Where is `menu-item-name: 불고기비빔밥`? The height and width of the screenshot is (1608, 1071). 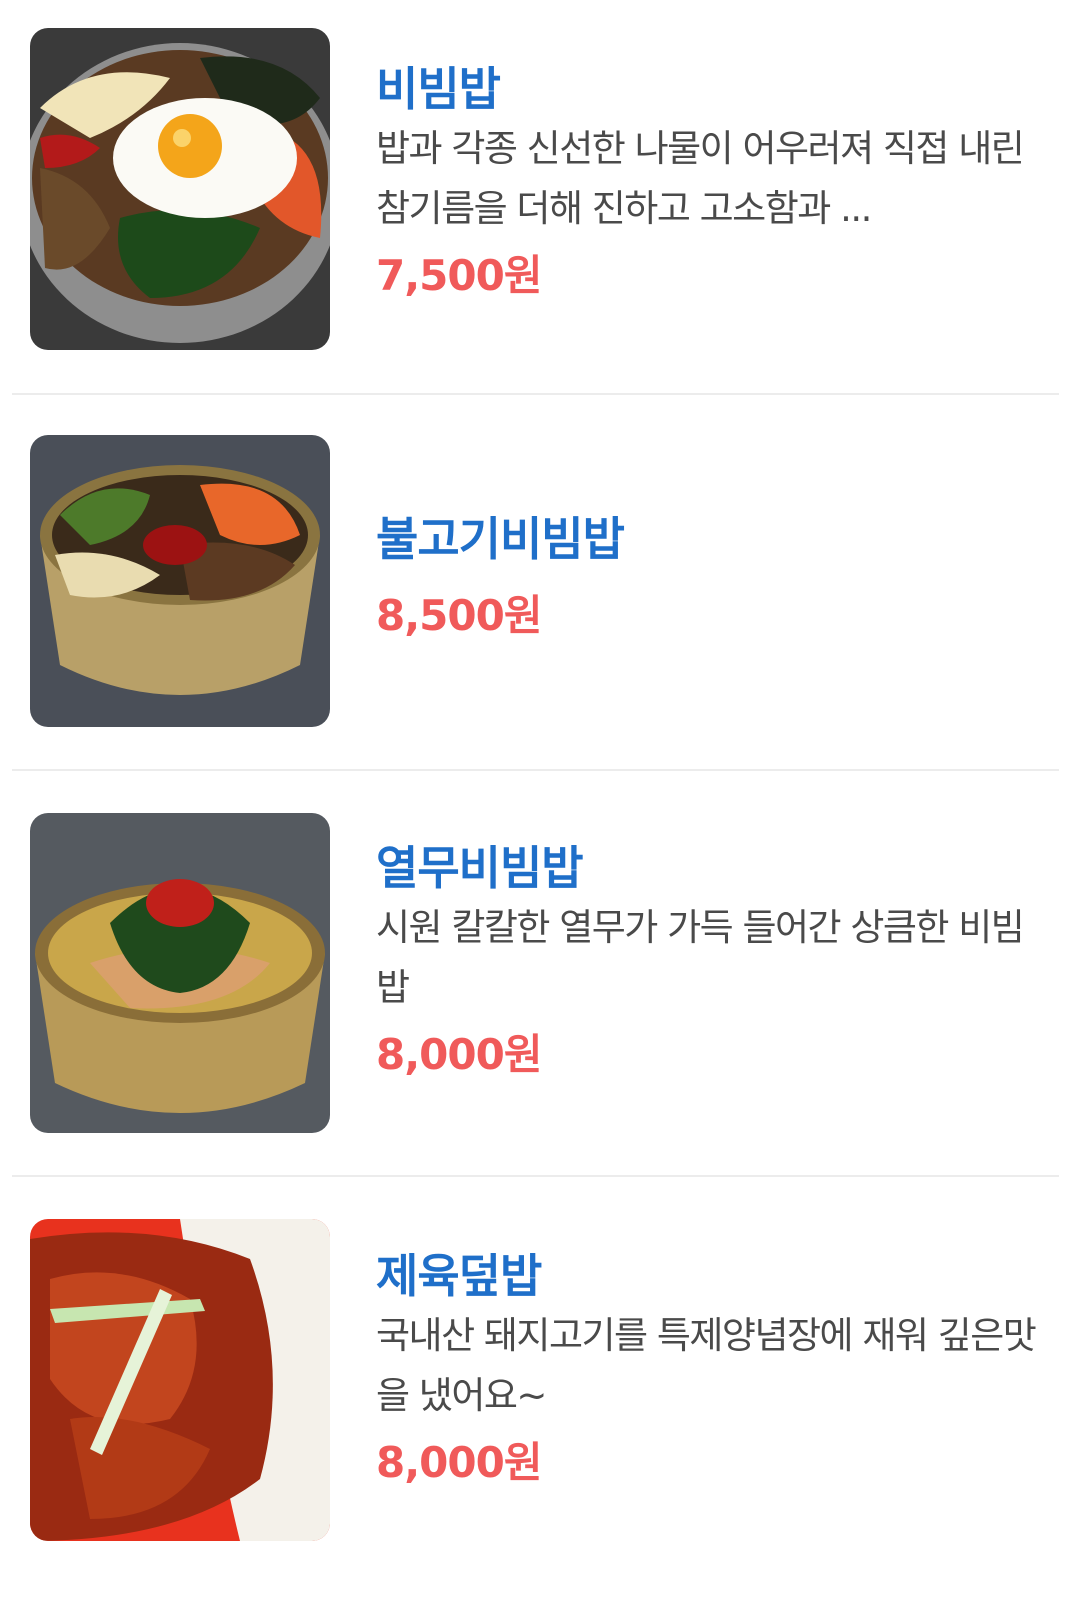 menu-item-name: 불고기비빔밥 is located at coordinates (500, 539).